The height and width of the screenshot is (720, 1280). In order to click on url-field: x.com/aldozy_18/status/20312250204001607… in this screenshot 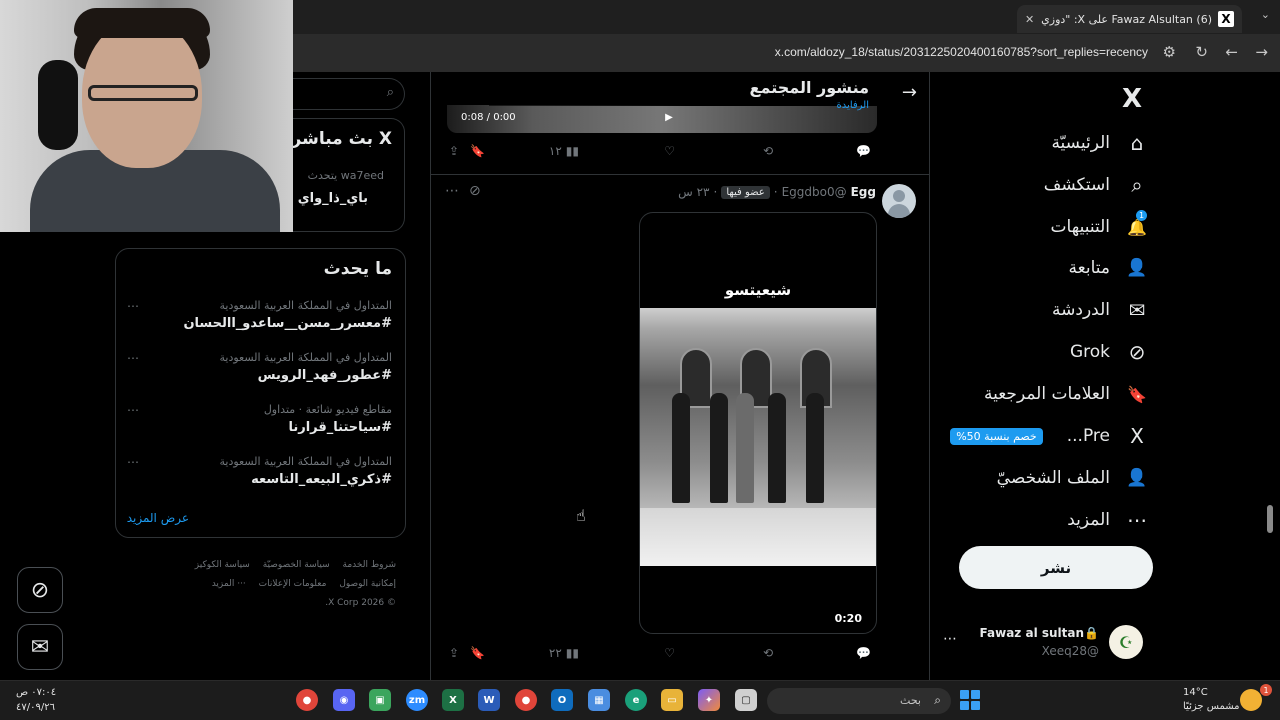, I will do `click(961, 52)`.